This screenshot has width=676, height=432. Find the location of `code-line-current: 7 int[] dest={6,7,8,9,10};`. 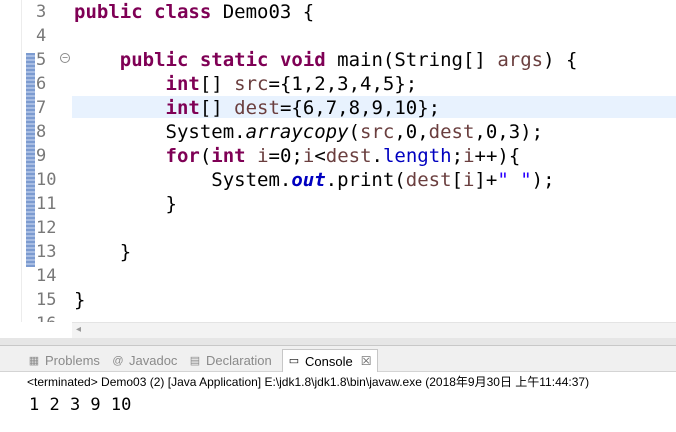

code-line-current: 7 int[] dest={6,7,8,9,10}; is located at coordinates (338, 108).